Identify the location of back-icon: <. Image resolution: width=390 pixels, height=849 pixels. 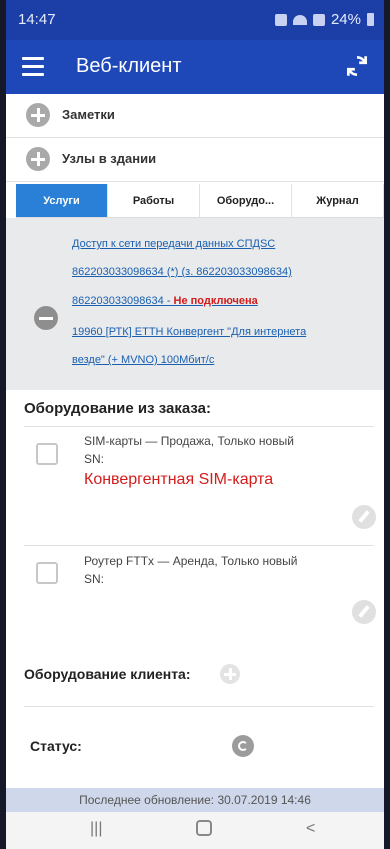
(310, 829).